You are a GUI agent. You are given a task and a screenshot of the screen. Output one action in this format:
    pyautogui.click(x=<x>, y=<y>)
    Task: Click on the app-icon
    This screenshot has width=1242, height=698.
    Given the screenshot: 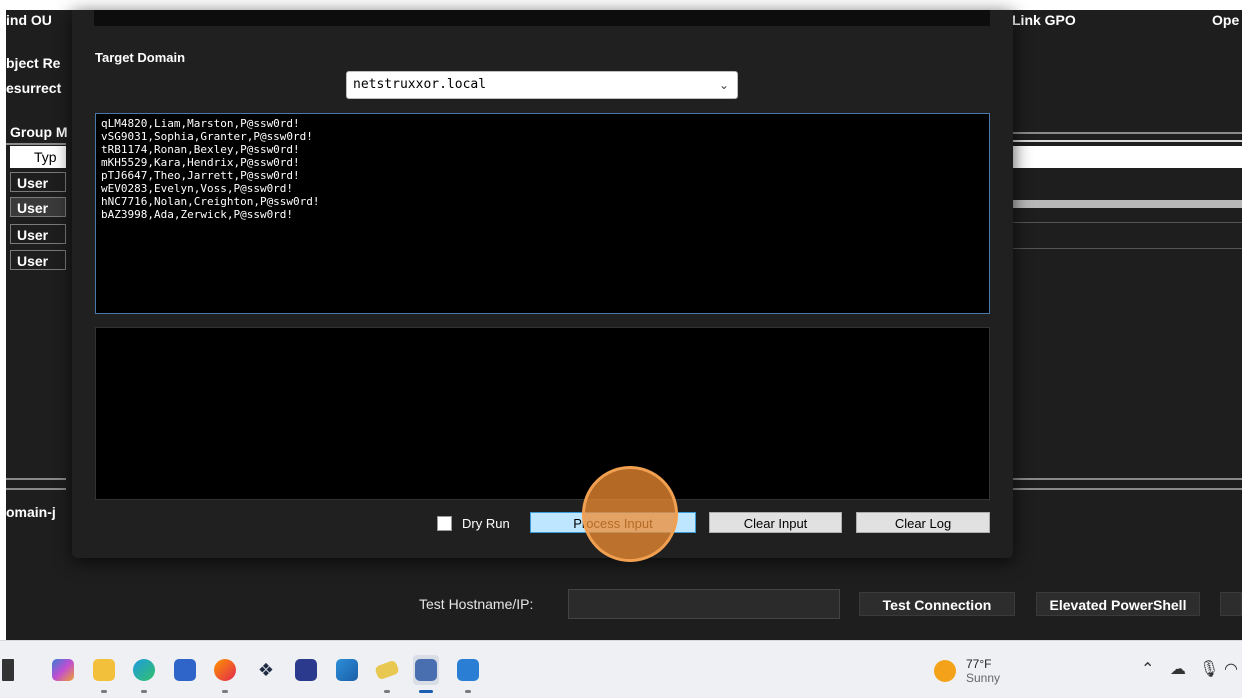 What is the action you would take?
    pyautogui.click(x=306, y=670)
    